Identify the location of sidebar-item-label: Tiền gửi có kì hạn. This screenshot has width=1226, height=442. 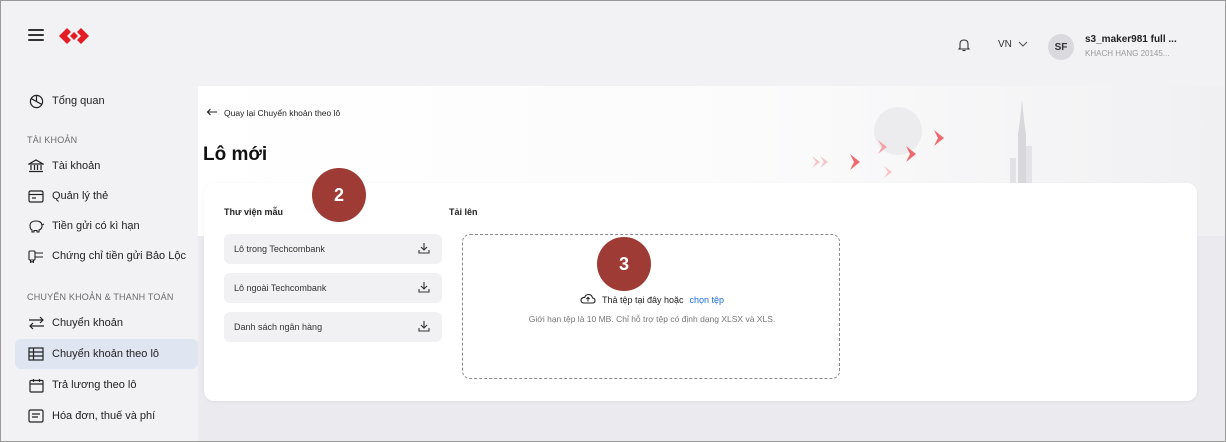
(96, 226).